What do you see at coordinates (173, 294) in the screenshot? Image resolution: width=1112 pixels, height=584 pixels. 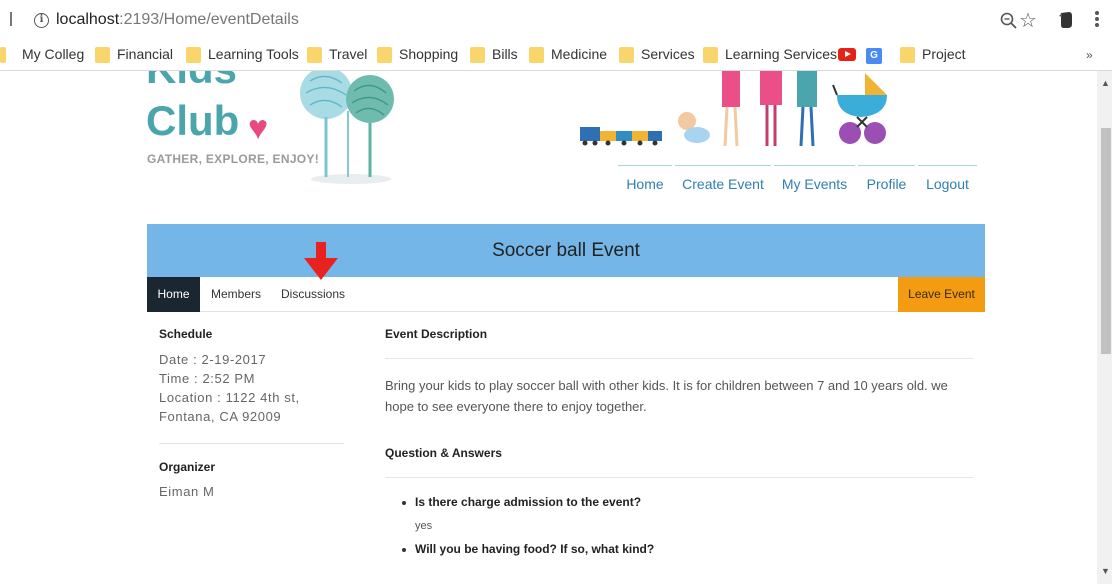 I see `tab-home: Home` at bounding box center [173, 294].